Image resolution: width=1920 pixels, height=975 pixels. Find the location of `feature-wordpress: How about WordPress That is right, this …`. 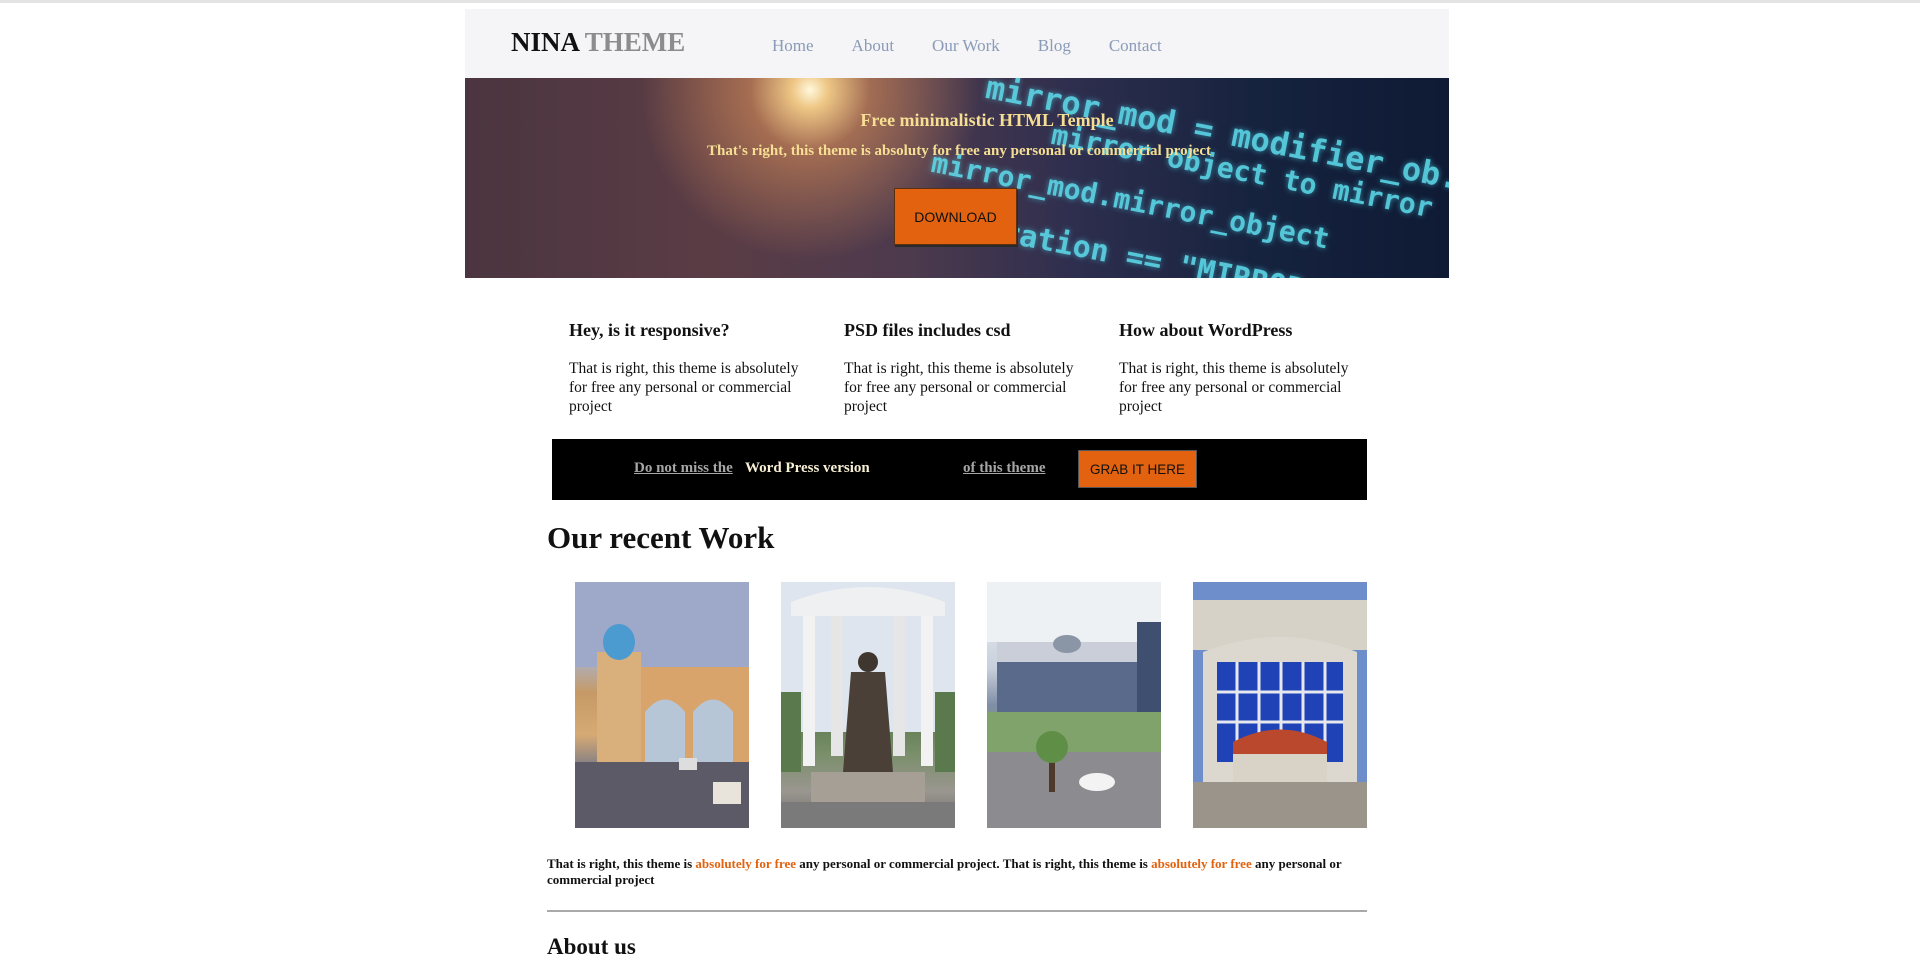

feature-wordpress: How about WordPress That is right, this … is located at coordinates (1256, 368).